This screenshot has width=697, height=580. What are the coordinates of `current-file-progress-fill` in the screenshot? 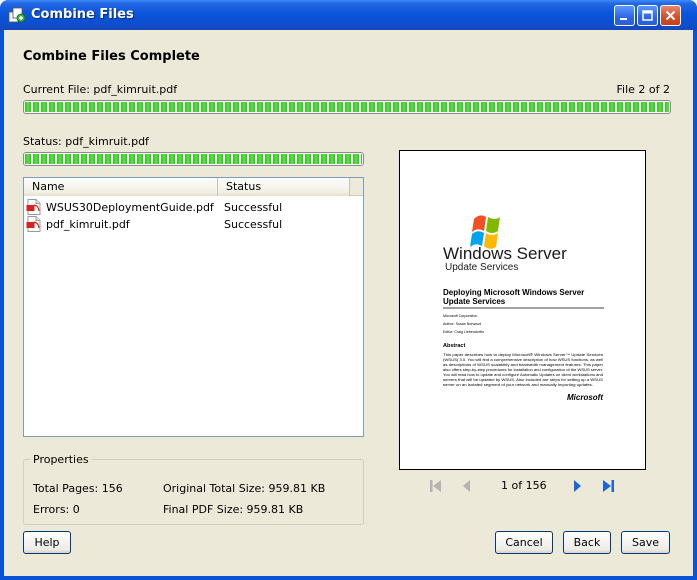 It's located at (347, 107).